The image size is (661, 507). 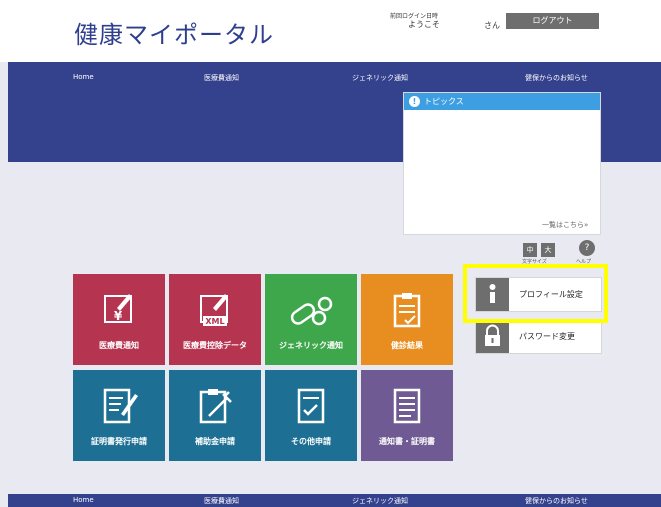 What do you see at coordinates (215, 406) in the screenshot?
I see `clipboard-injection-icon` at bounding box center [215, 406].